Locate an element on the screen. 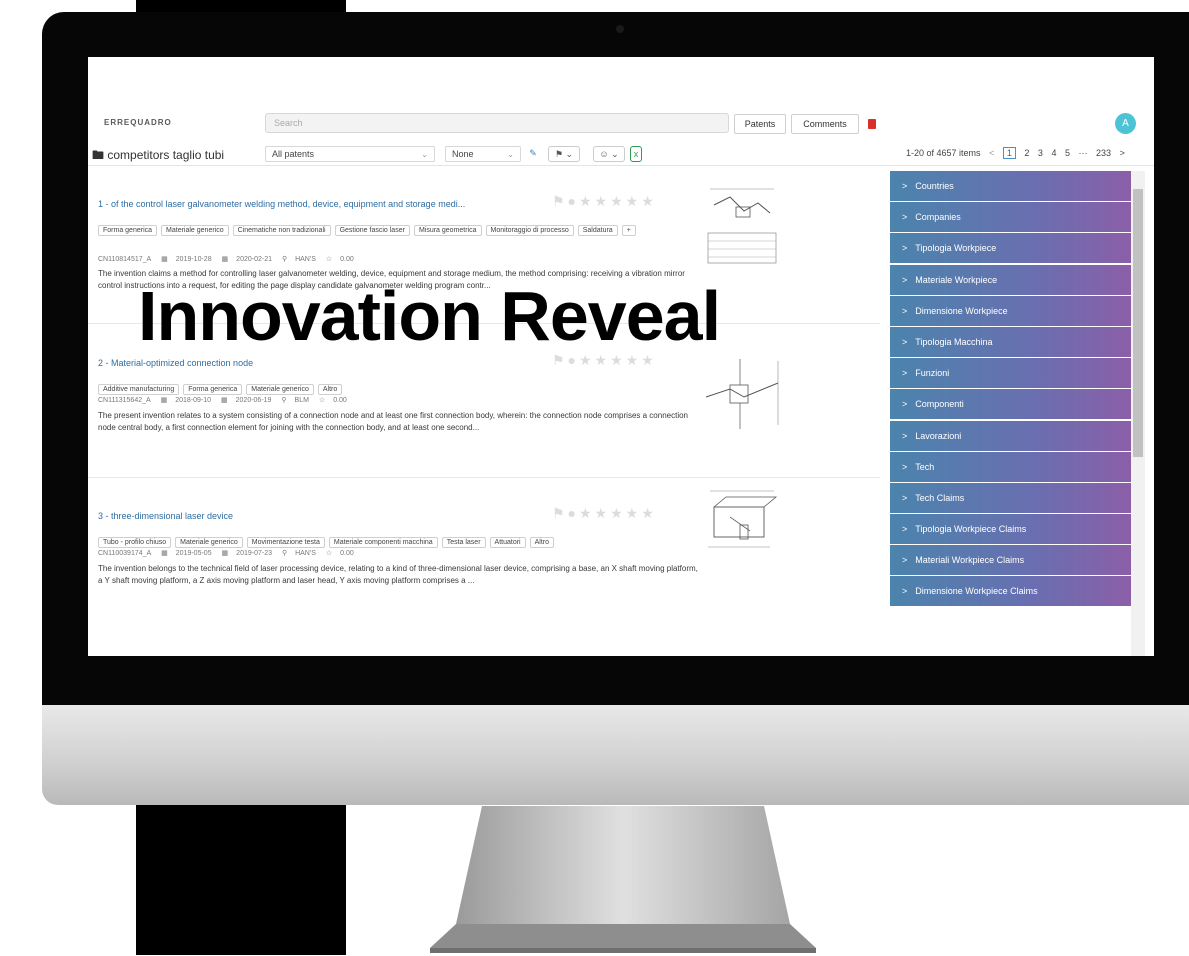 The width and height of the screenshot is (1189, 956). facet-label: Lavorazioni is located at coordinates (938, 435).